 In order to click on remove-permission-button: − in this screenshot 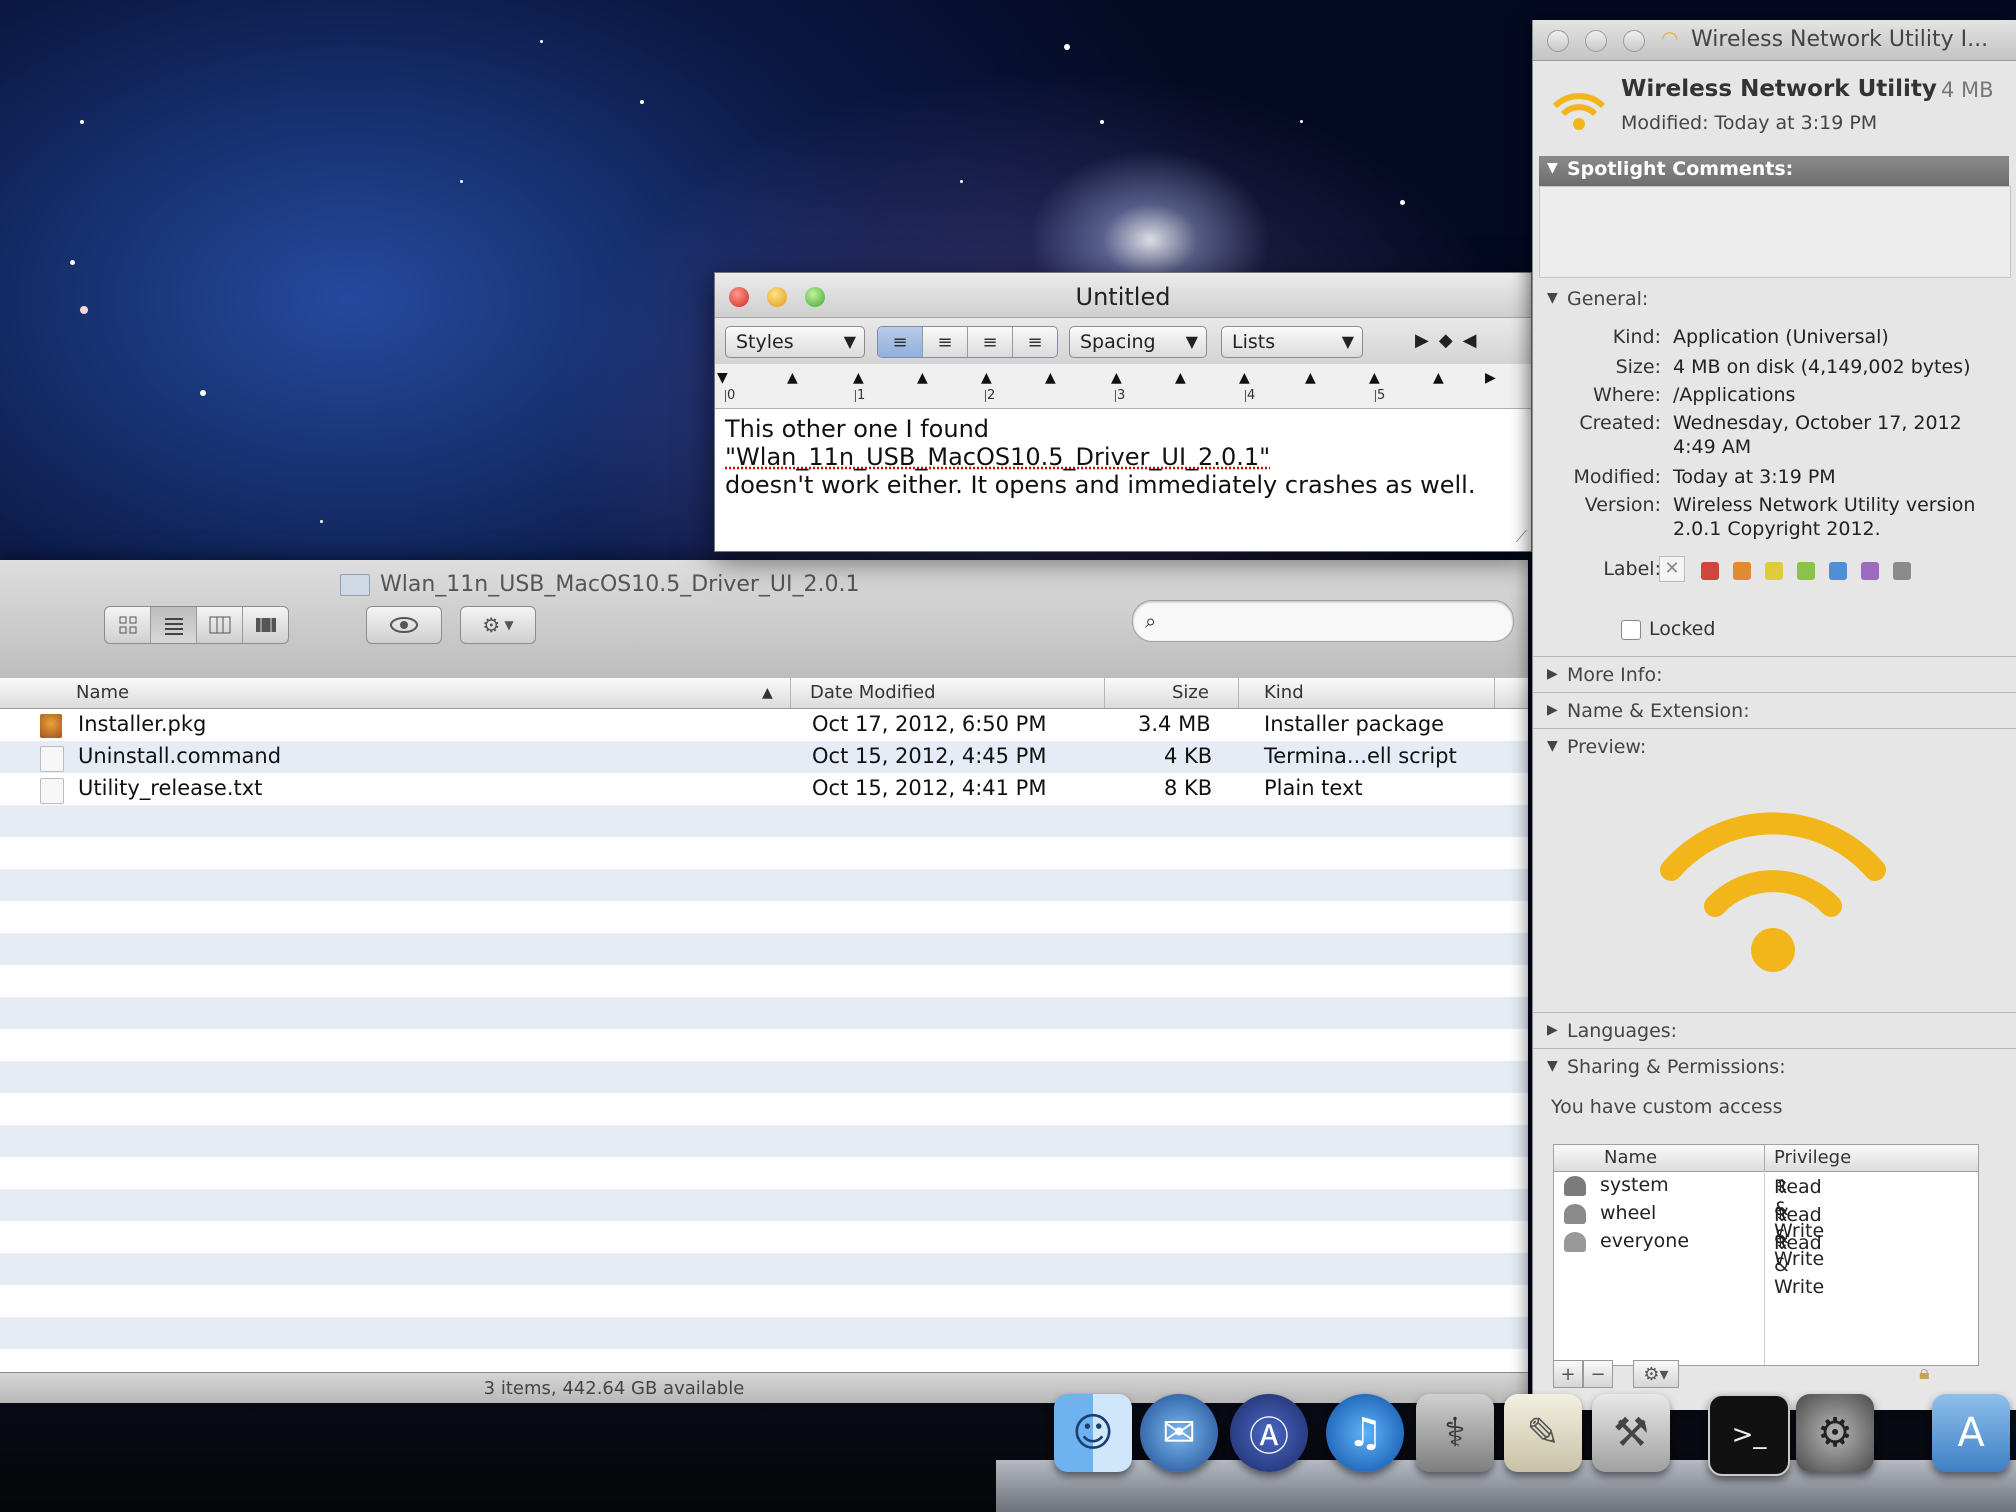, I will do `click(1598, 1374)`.